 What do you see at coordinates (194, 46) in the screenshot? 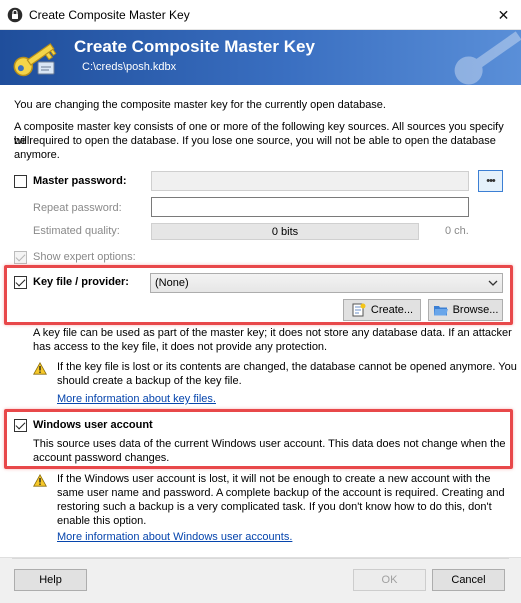
I see `banner-title: Create Composite Master Key` at bounding box center [194, 46].